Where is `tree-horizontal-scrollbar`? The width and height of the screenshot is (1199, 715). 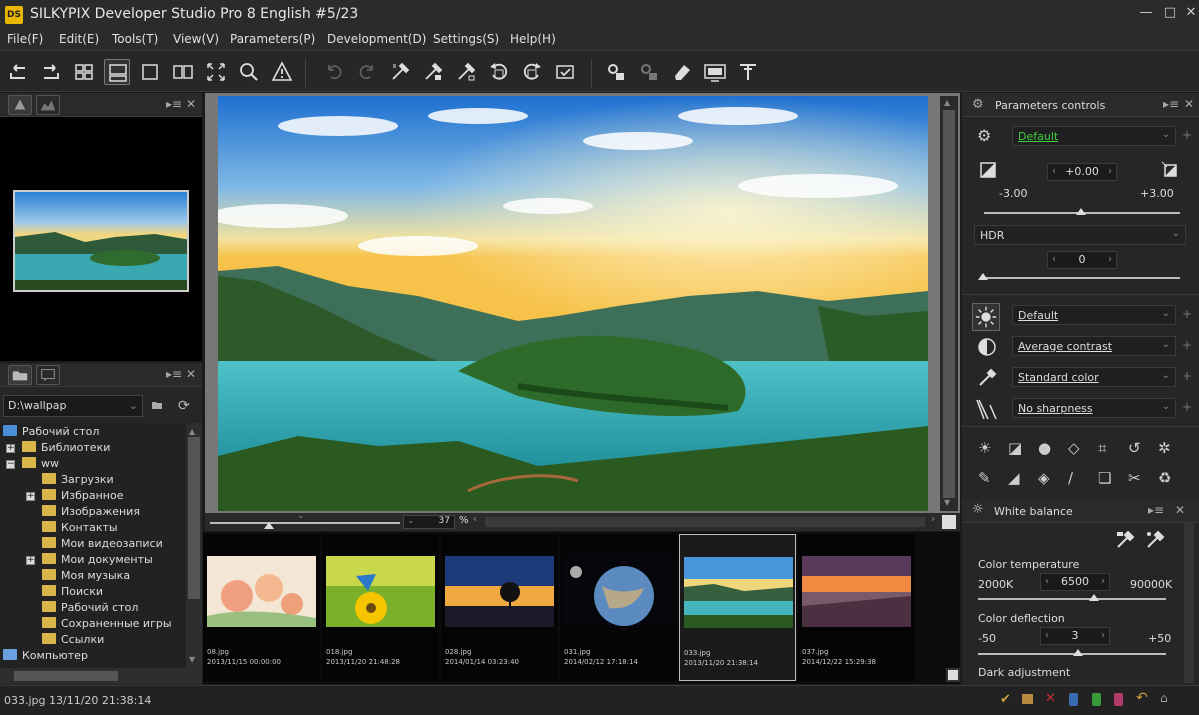 tree-horizontal-scrollbar is located at coordinates (101, 676).